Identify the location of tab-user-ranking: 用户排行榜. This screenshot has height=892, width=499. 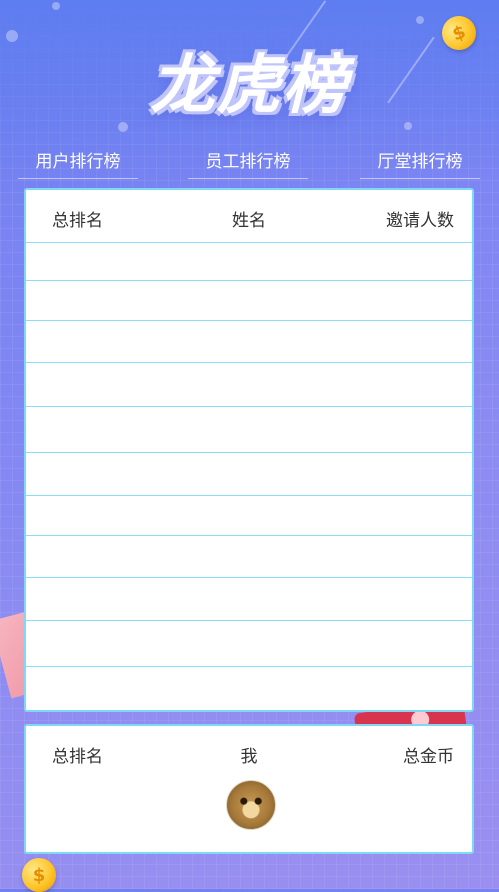
(78, 163).